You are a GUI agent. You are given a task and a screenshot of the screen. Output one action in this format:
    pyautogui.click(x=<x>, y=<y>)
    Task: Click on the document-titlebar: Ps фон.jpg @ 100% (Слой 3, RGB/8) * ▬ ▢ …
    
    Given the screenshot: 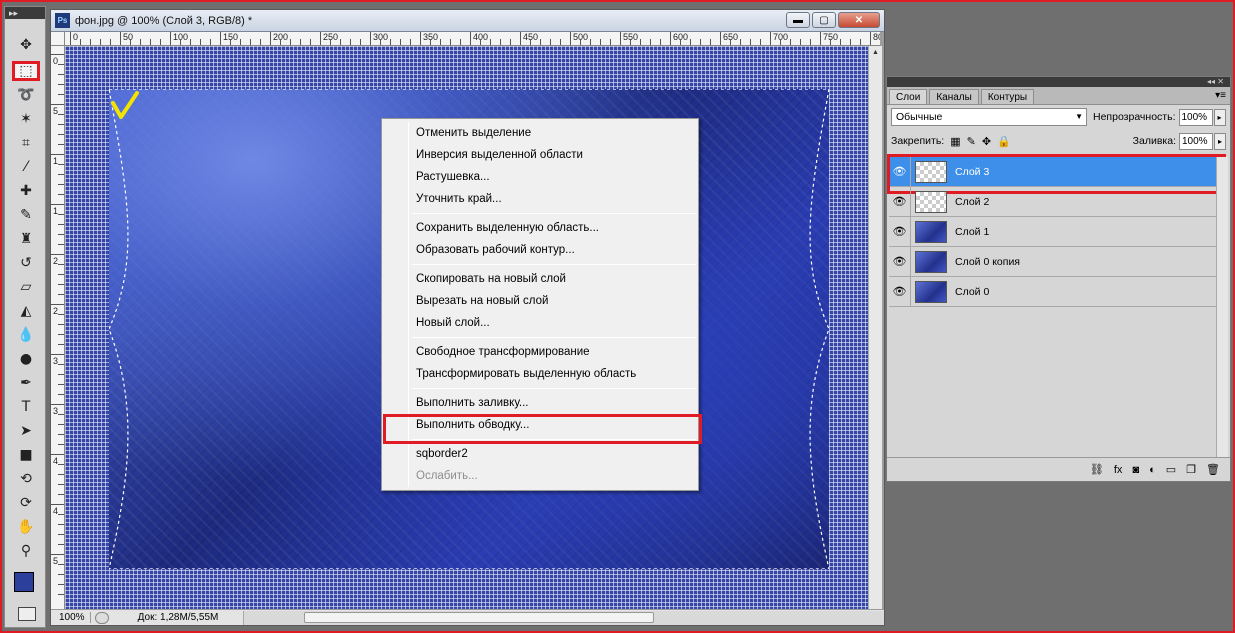 What is the action you would take?
    pyautogui.click(x=467, y=21)
    